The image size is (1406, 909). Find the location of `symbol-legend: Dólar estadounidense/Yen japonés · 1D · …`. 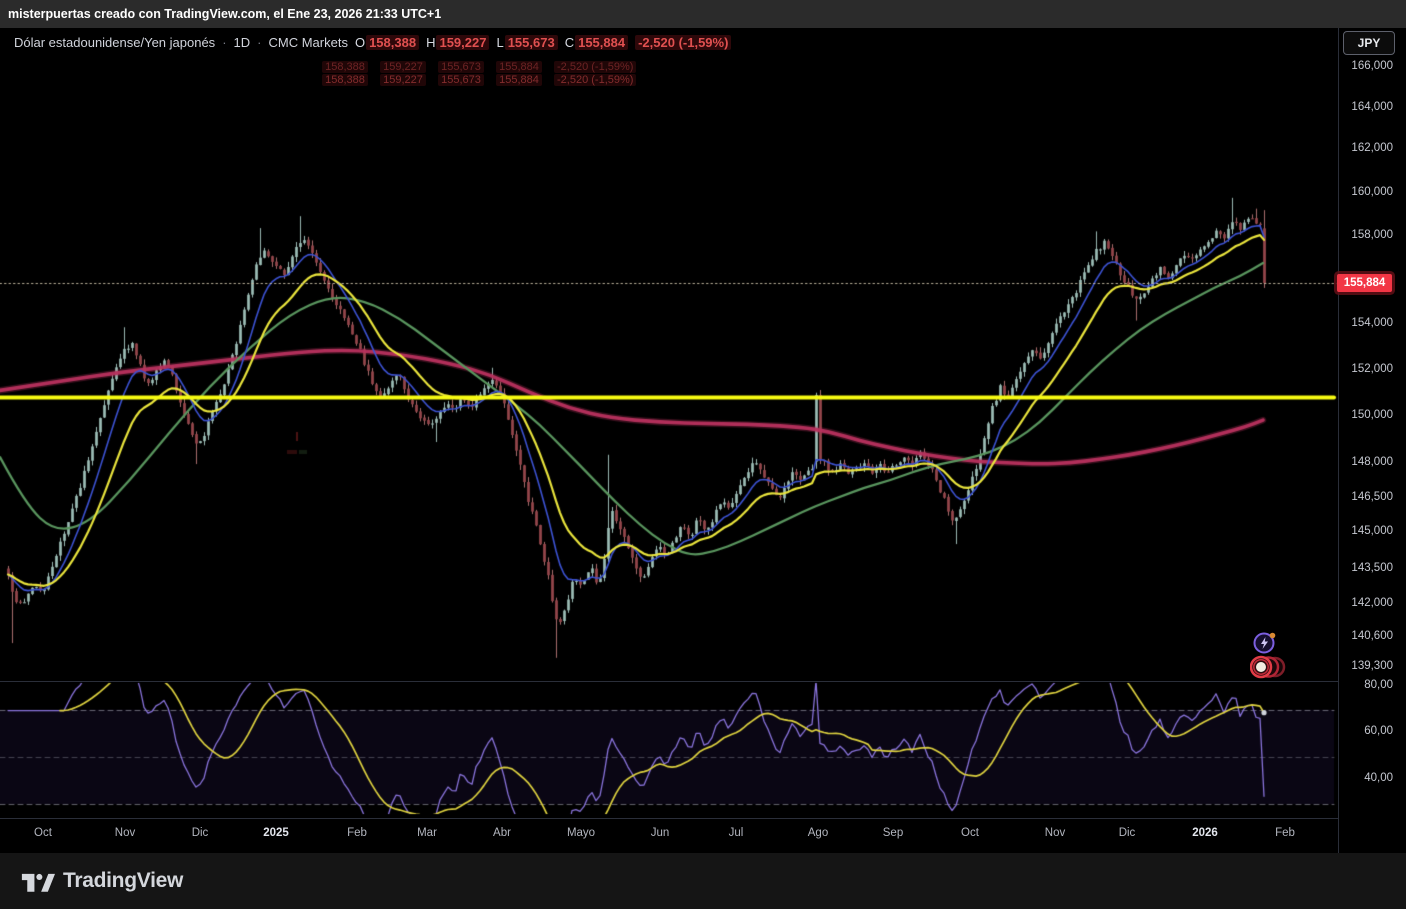

symbol-legend: Dólar estadounidense/Yen japonés · 1D · … is located at coordinates (373, 42).